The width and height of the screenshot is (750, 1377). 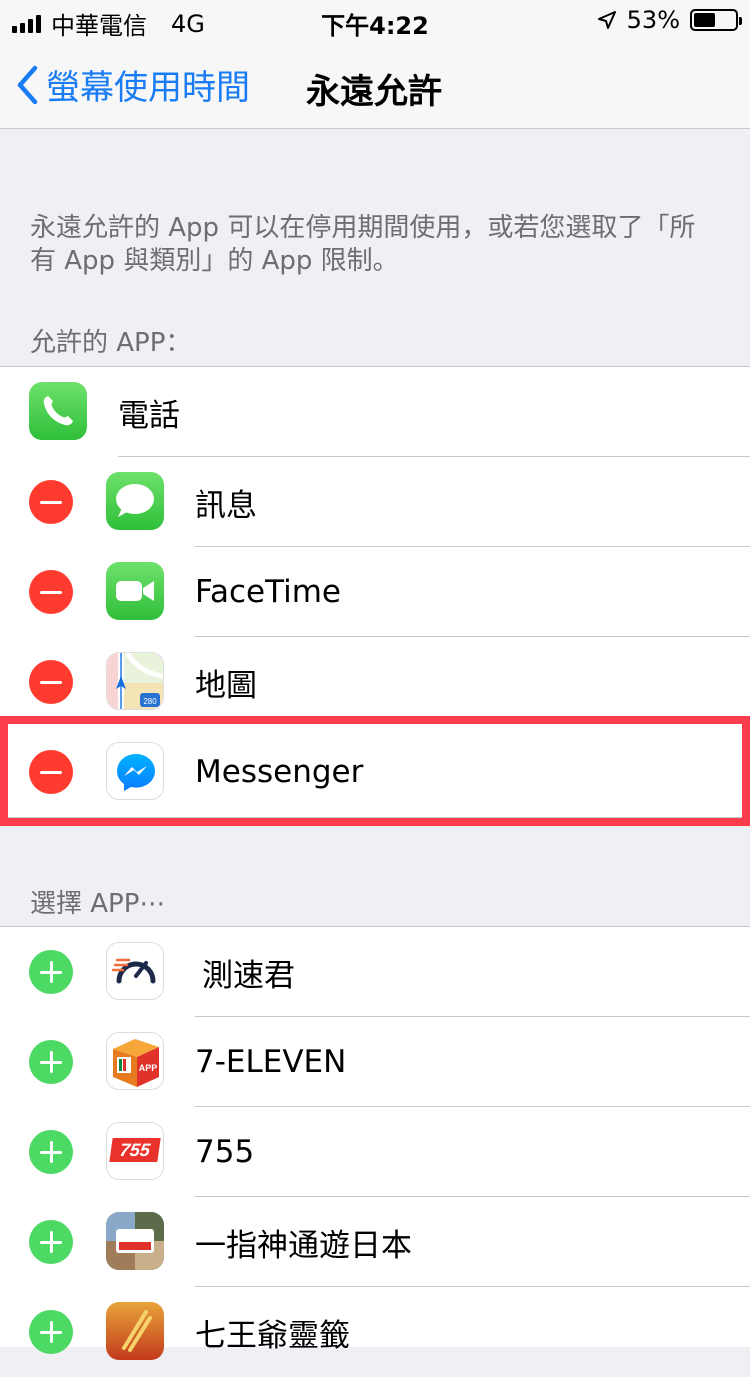 What do you see at coordinates (135, 971) in the screenshot?
I see `speedtest-icon` at bounding box center [135, 971].